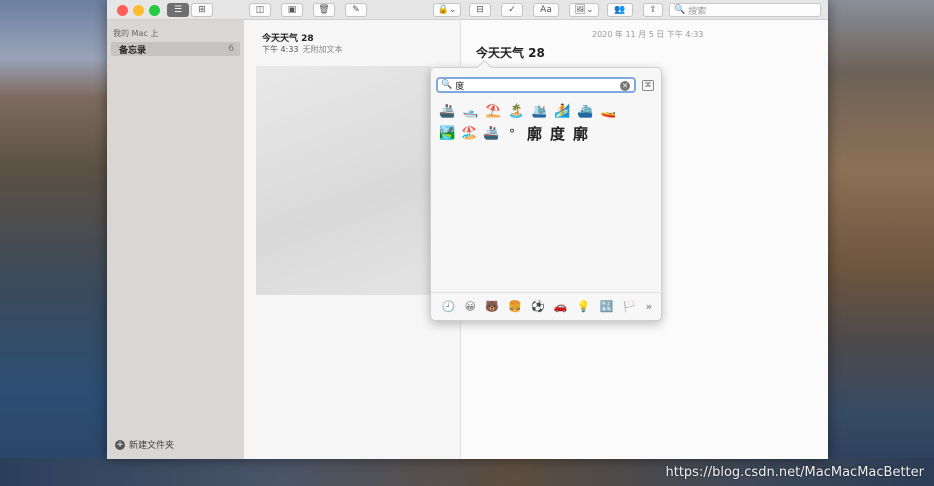 The width and height of the screenshot is (934, 486). I want to click on lock-note-button: 🔒⌄, so click(447, 10).